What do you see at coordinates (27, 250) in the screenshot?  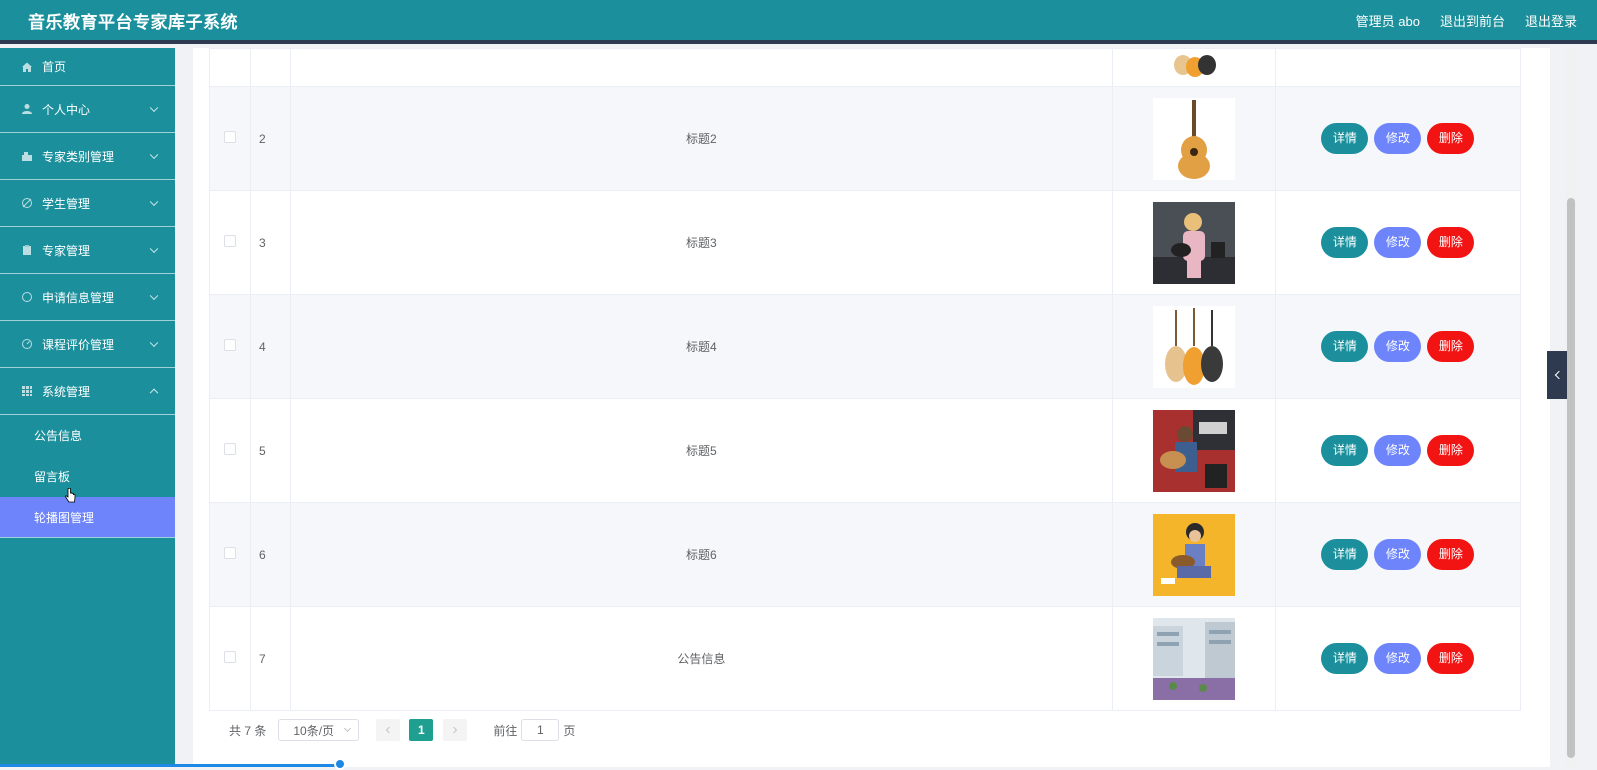 I see `expert-icon` at bounding box center [27, 250].